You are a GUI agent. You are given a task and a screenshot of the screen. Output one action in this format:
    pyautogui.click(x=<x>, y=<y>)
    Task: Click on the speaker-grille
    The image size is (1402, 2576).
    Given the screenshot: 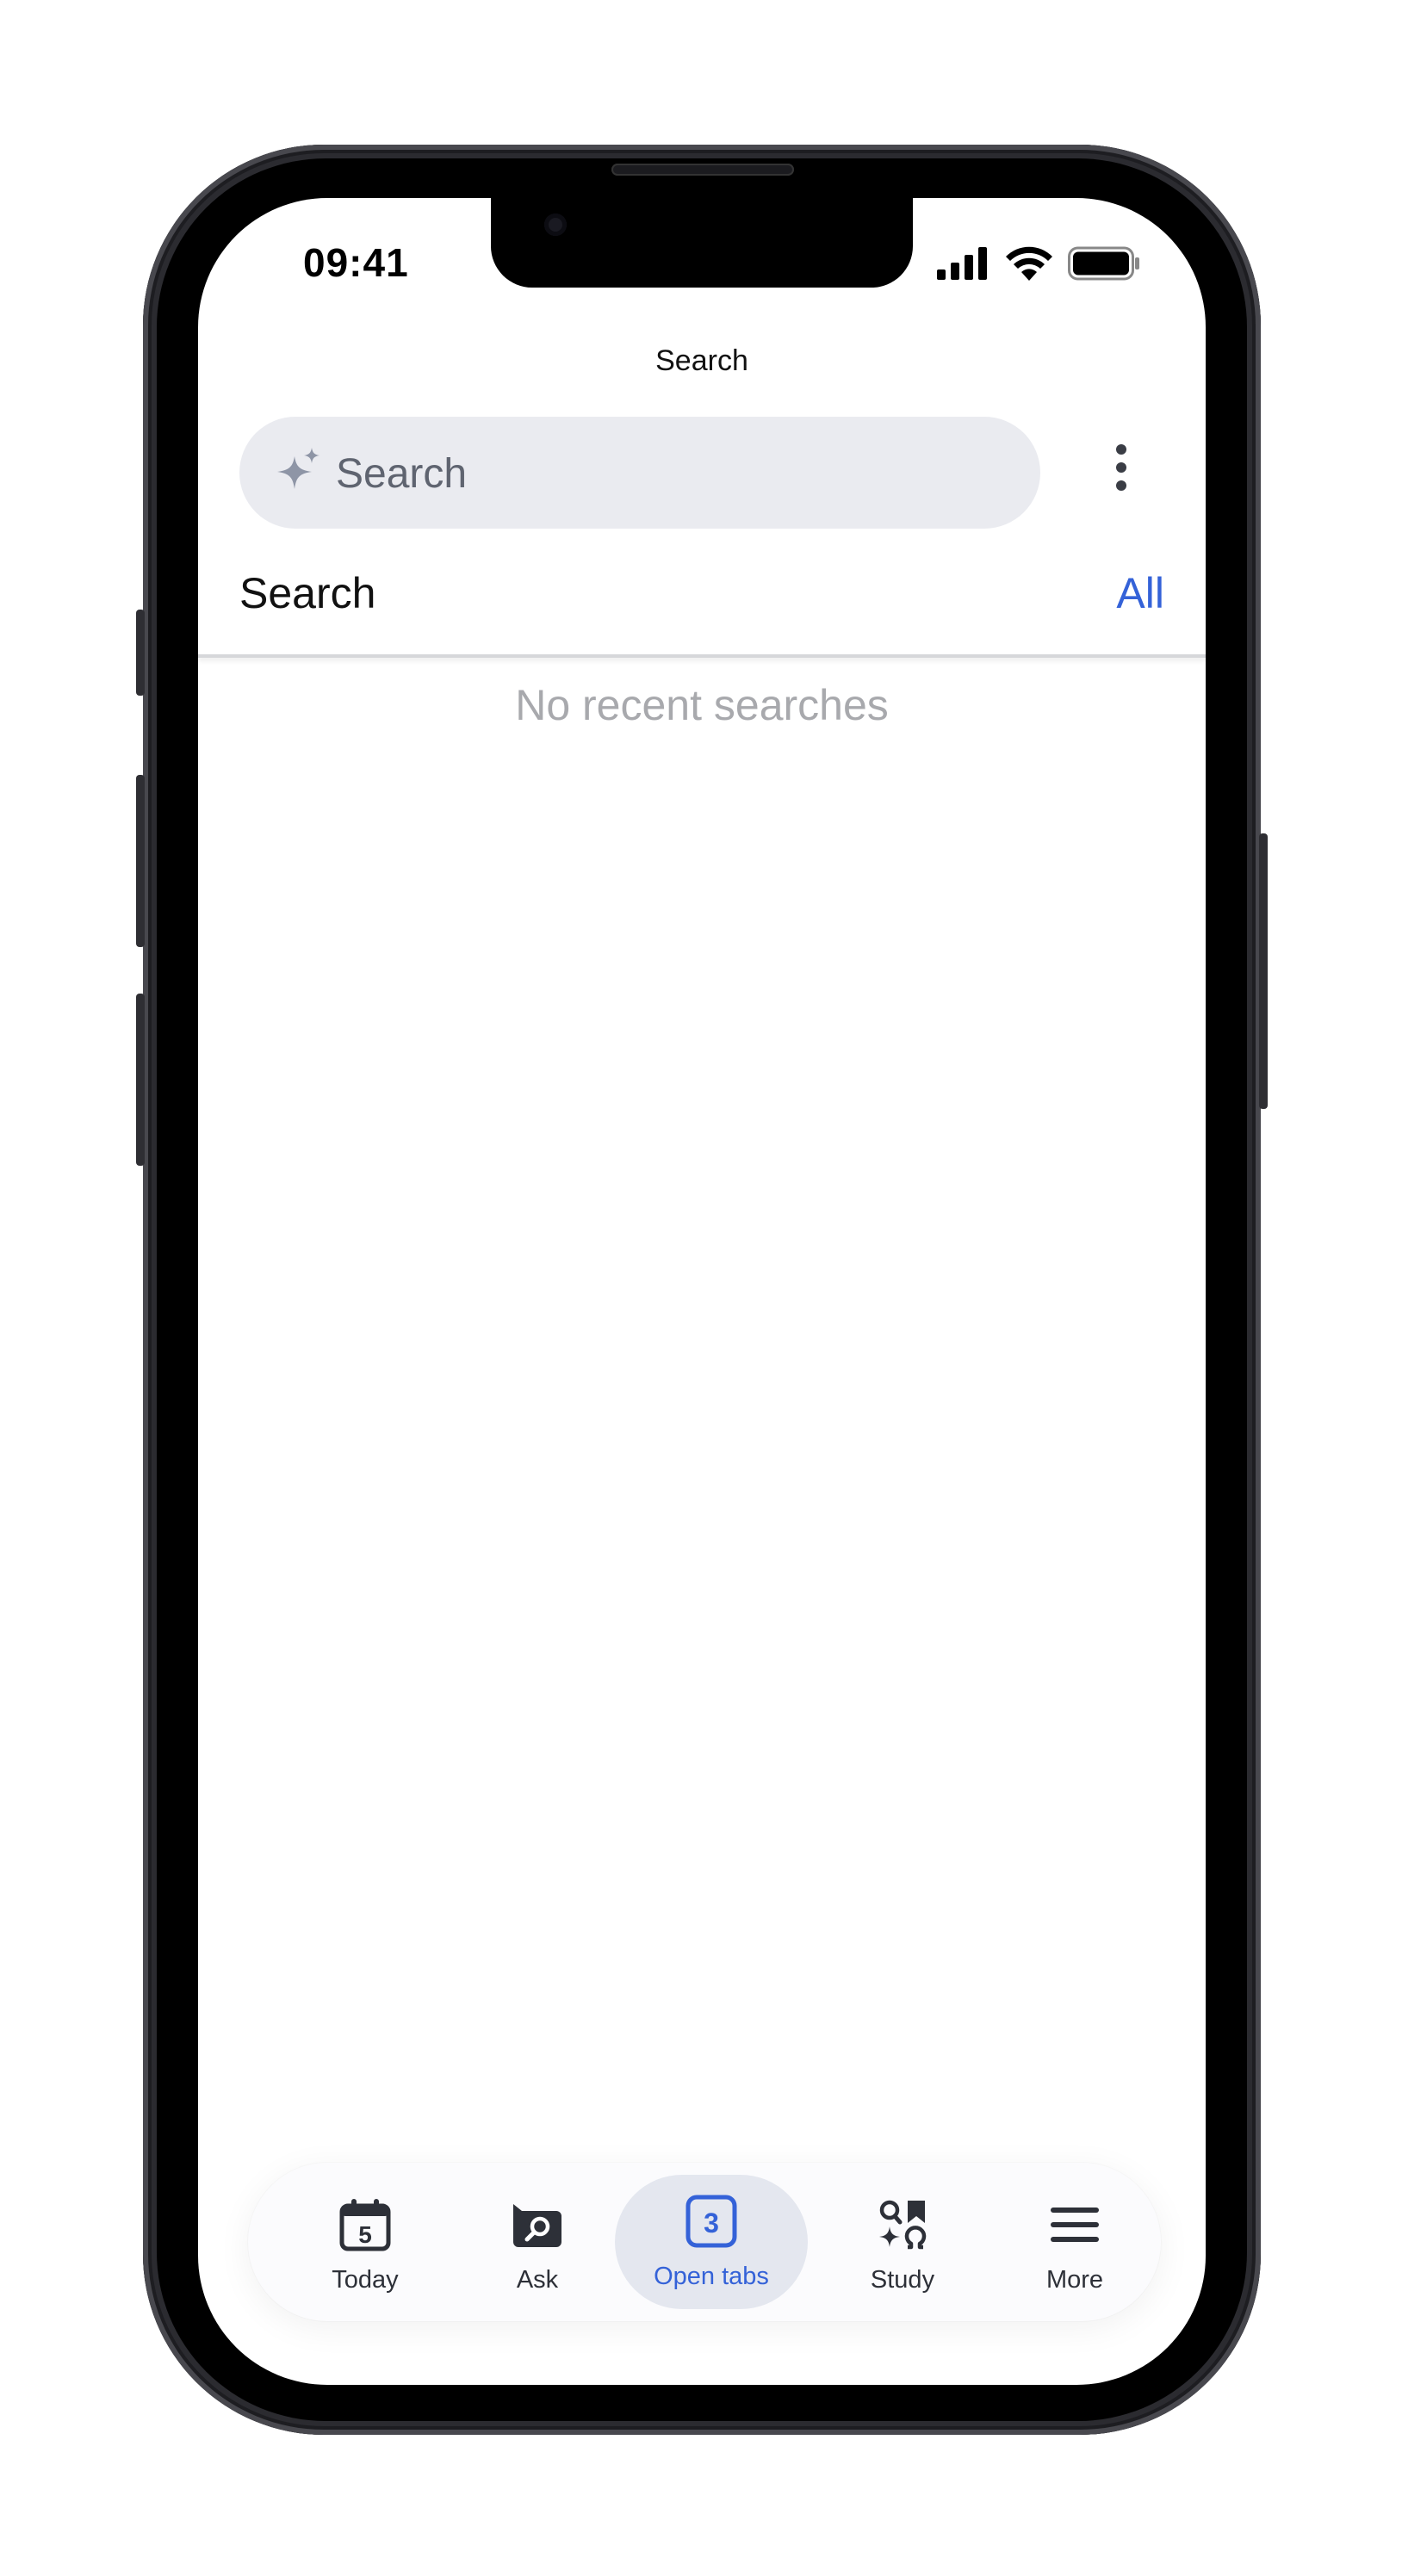 What is the action you would take?
    pyautogui.click(x=702, y=170)
    